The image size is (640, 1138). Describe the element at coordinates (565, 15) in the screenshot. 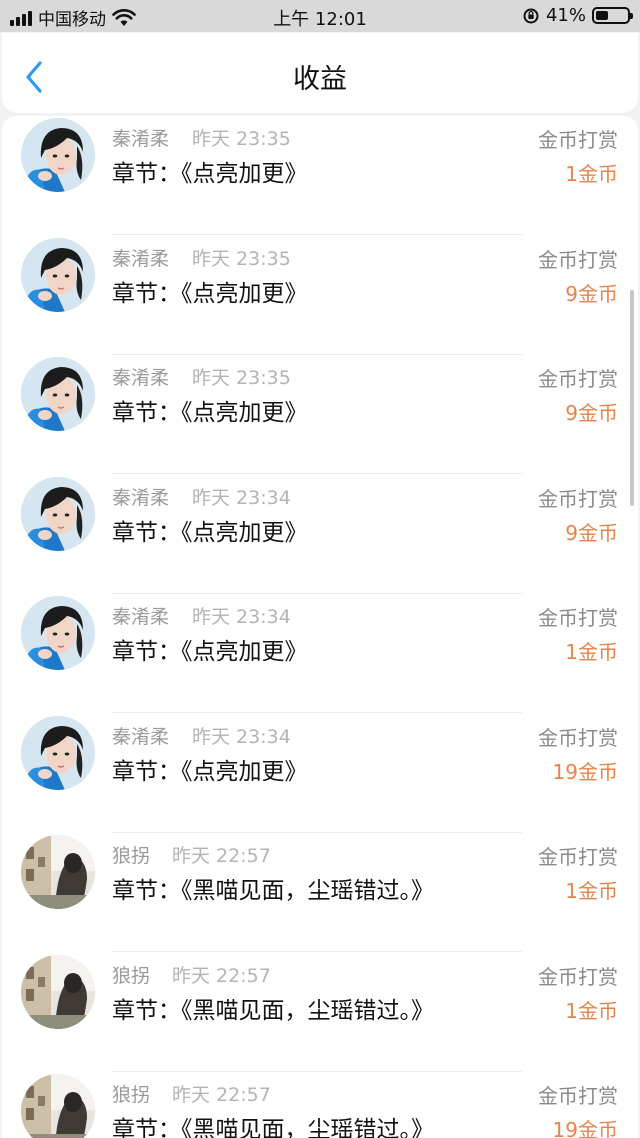

I see `battery-percent: 41%` at that location.